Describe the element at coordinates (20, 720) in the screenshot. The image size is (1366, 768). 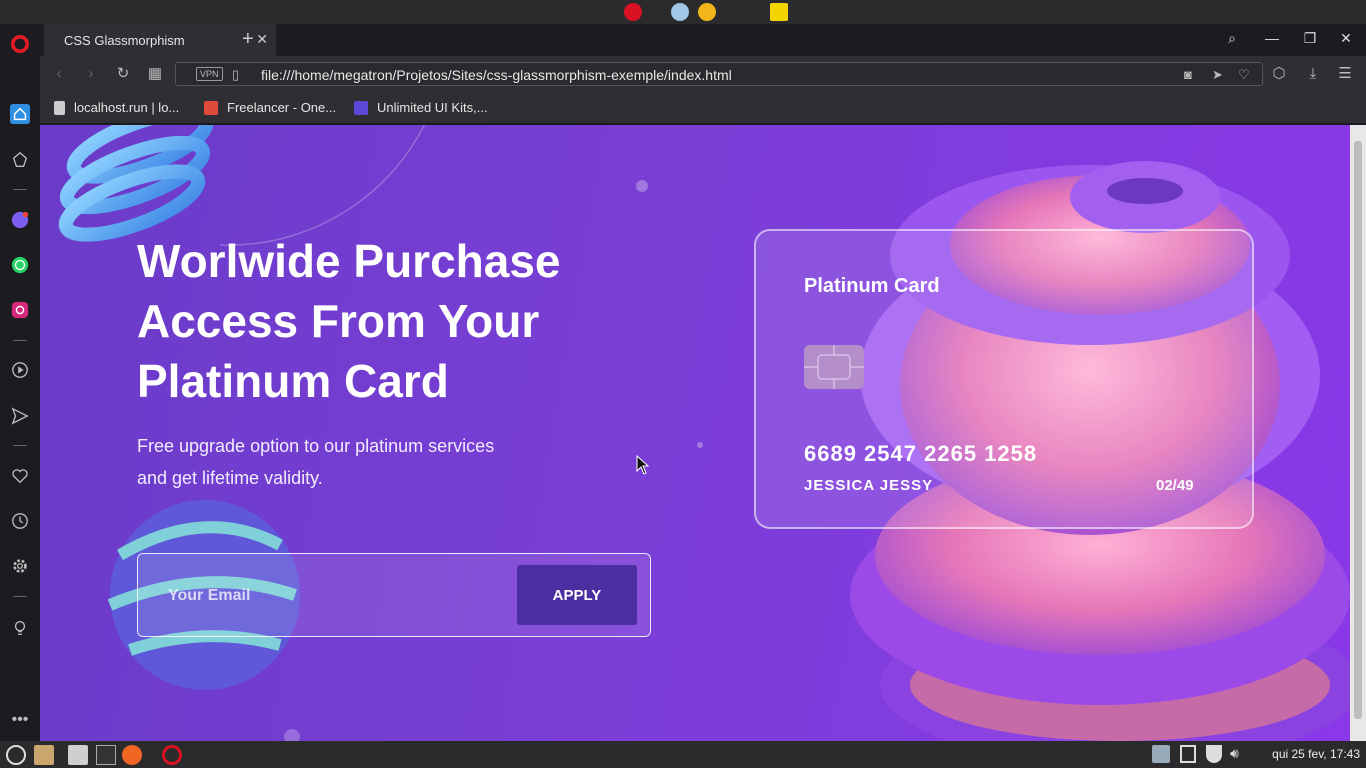
I see `more-icon: •••` at that location.